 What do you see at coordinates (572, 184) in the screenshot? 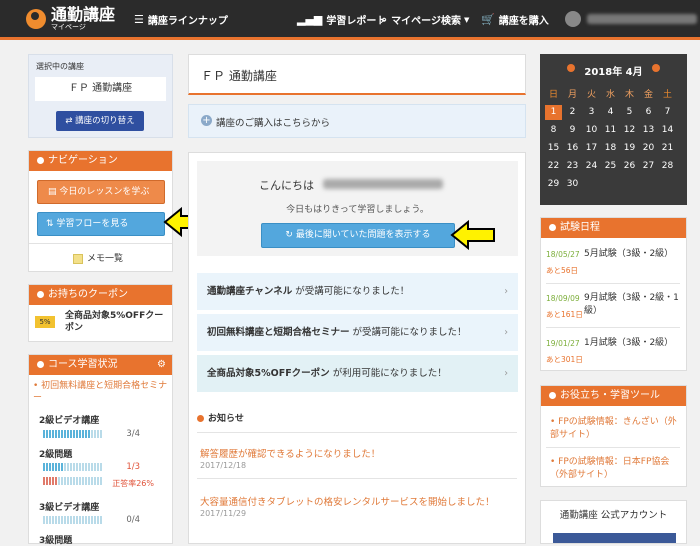
I see `calendar-day: 30` at bounding box center [572, 184].